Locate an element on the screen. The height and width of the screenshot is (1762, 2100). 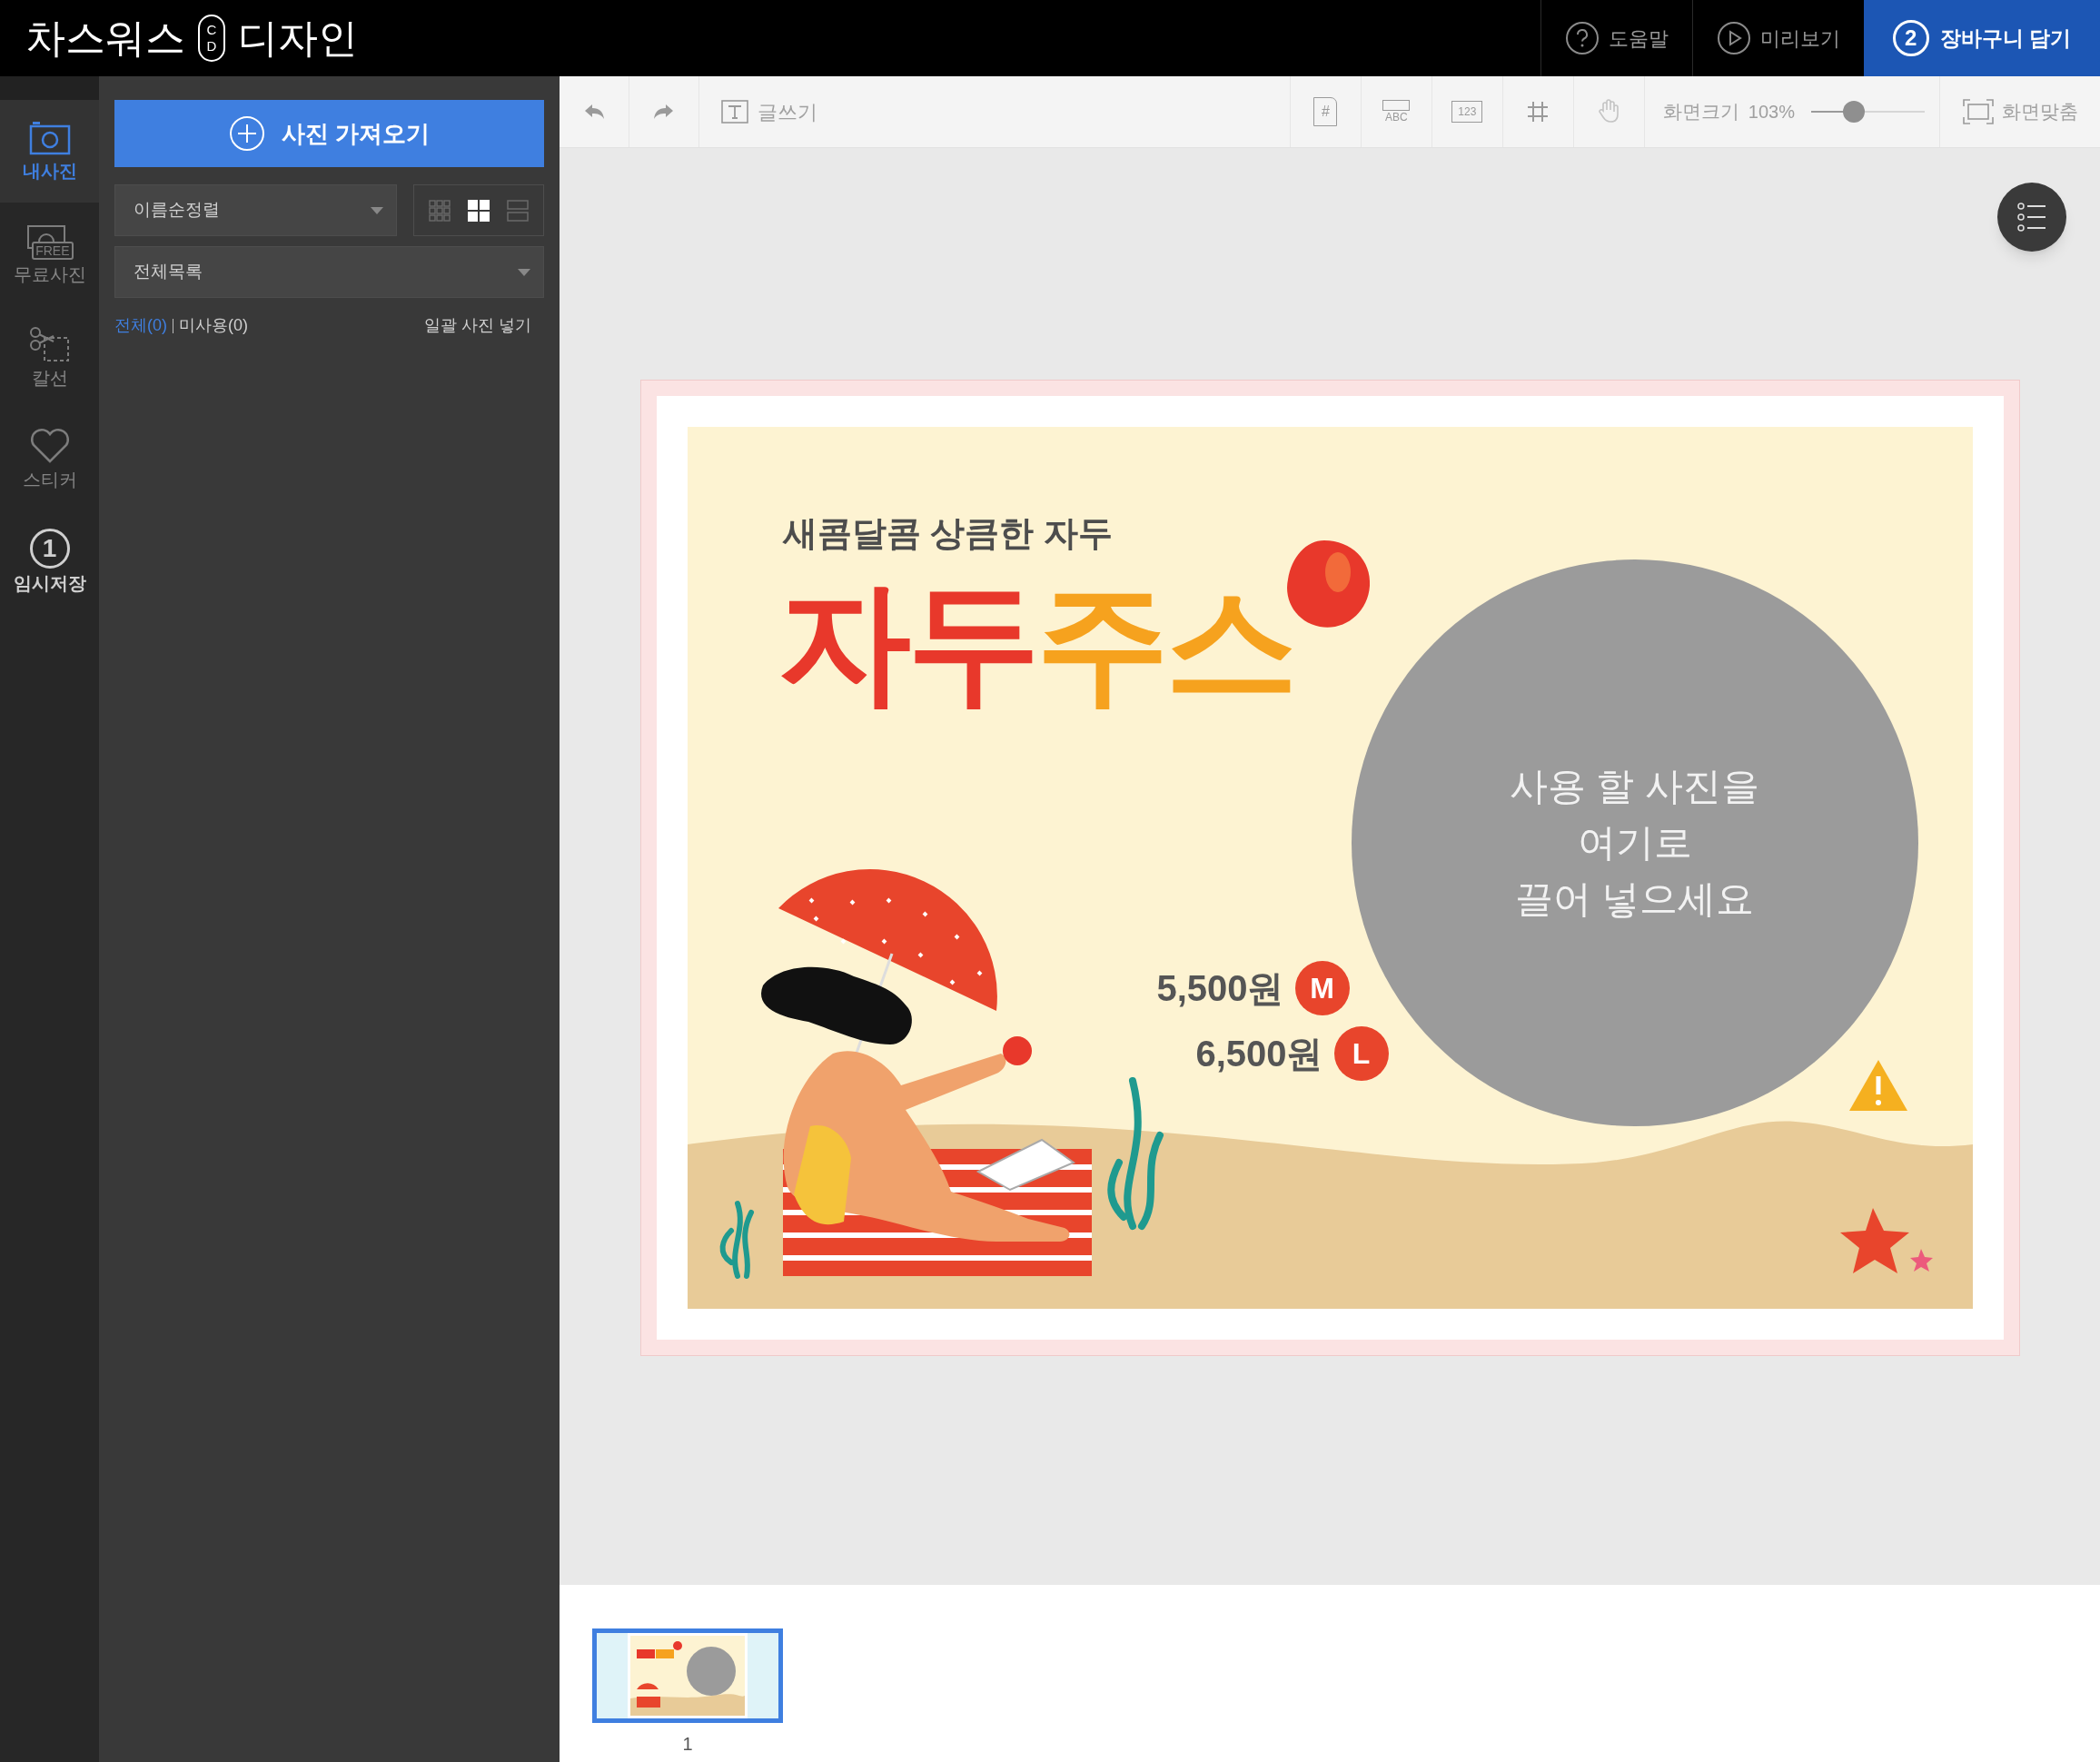
design-title: 자두 is located at coordinates (907, 643).